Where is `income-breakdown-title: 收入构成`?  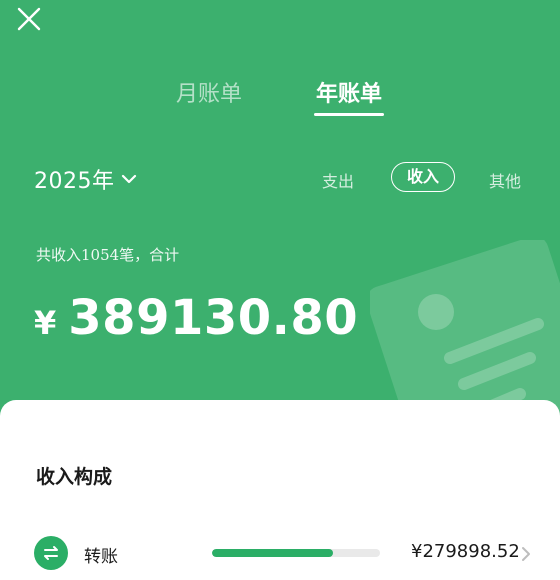
income-breakdown-title: 收入构成 is located at coordinates (74, 477).